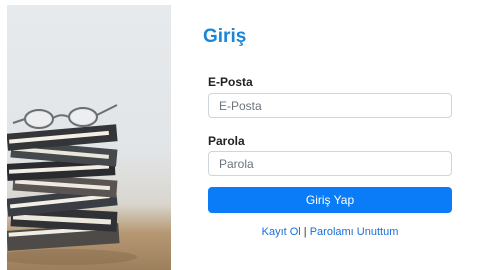 Image resolution: width=482 pixels, height=270 pixels. Describe the element at coordinates (225, 36) in the screenshot. I see `page-title: Giriş` at that location.